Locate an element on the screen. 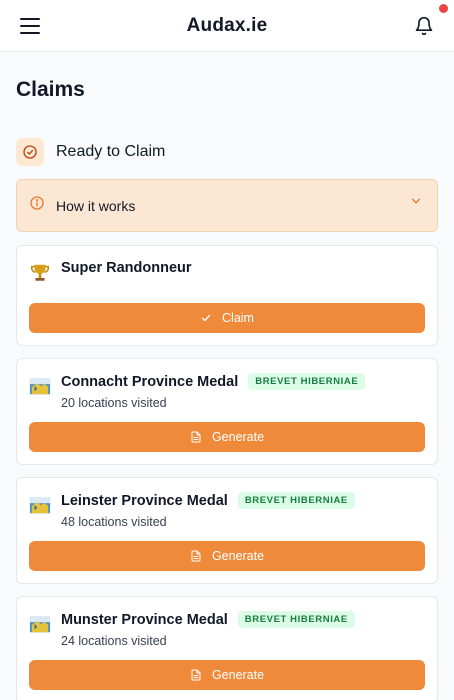 The width and height of the screenshot is (454, 700). card-title: Connacht Province Medal is located at coordinates (150, 381).